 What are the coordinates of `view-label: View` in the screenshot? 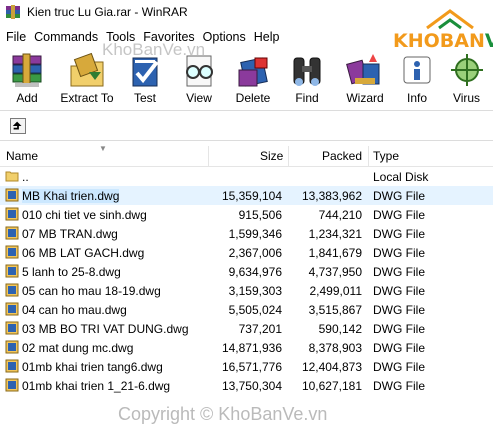 It's located at (199, 98).